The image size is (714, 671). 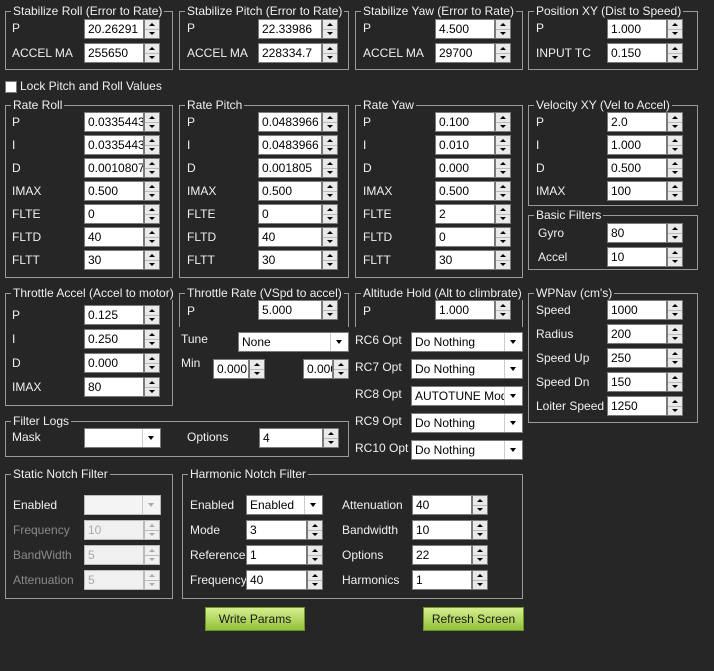 I want to click on stabilize-roll-accel-input: 255650, so click(x=122, y=53).